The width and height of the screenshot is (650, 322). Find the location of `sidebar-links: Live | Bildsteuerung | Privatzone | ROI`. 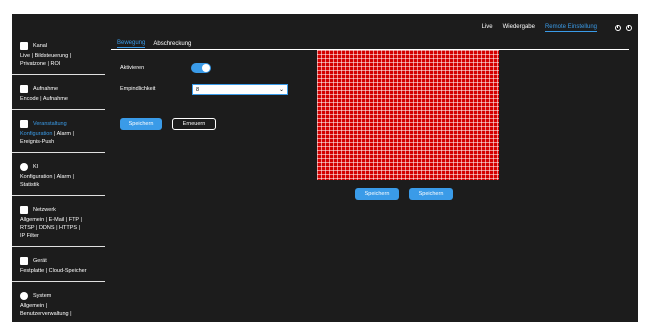

sidebar-links: Live | Bildsteuerung | Privatzone | ROI is located at coordinates (59, 60).